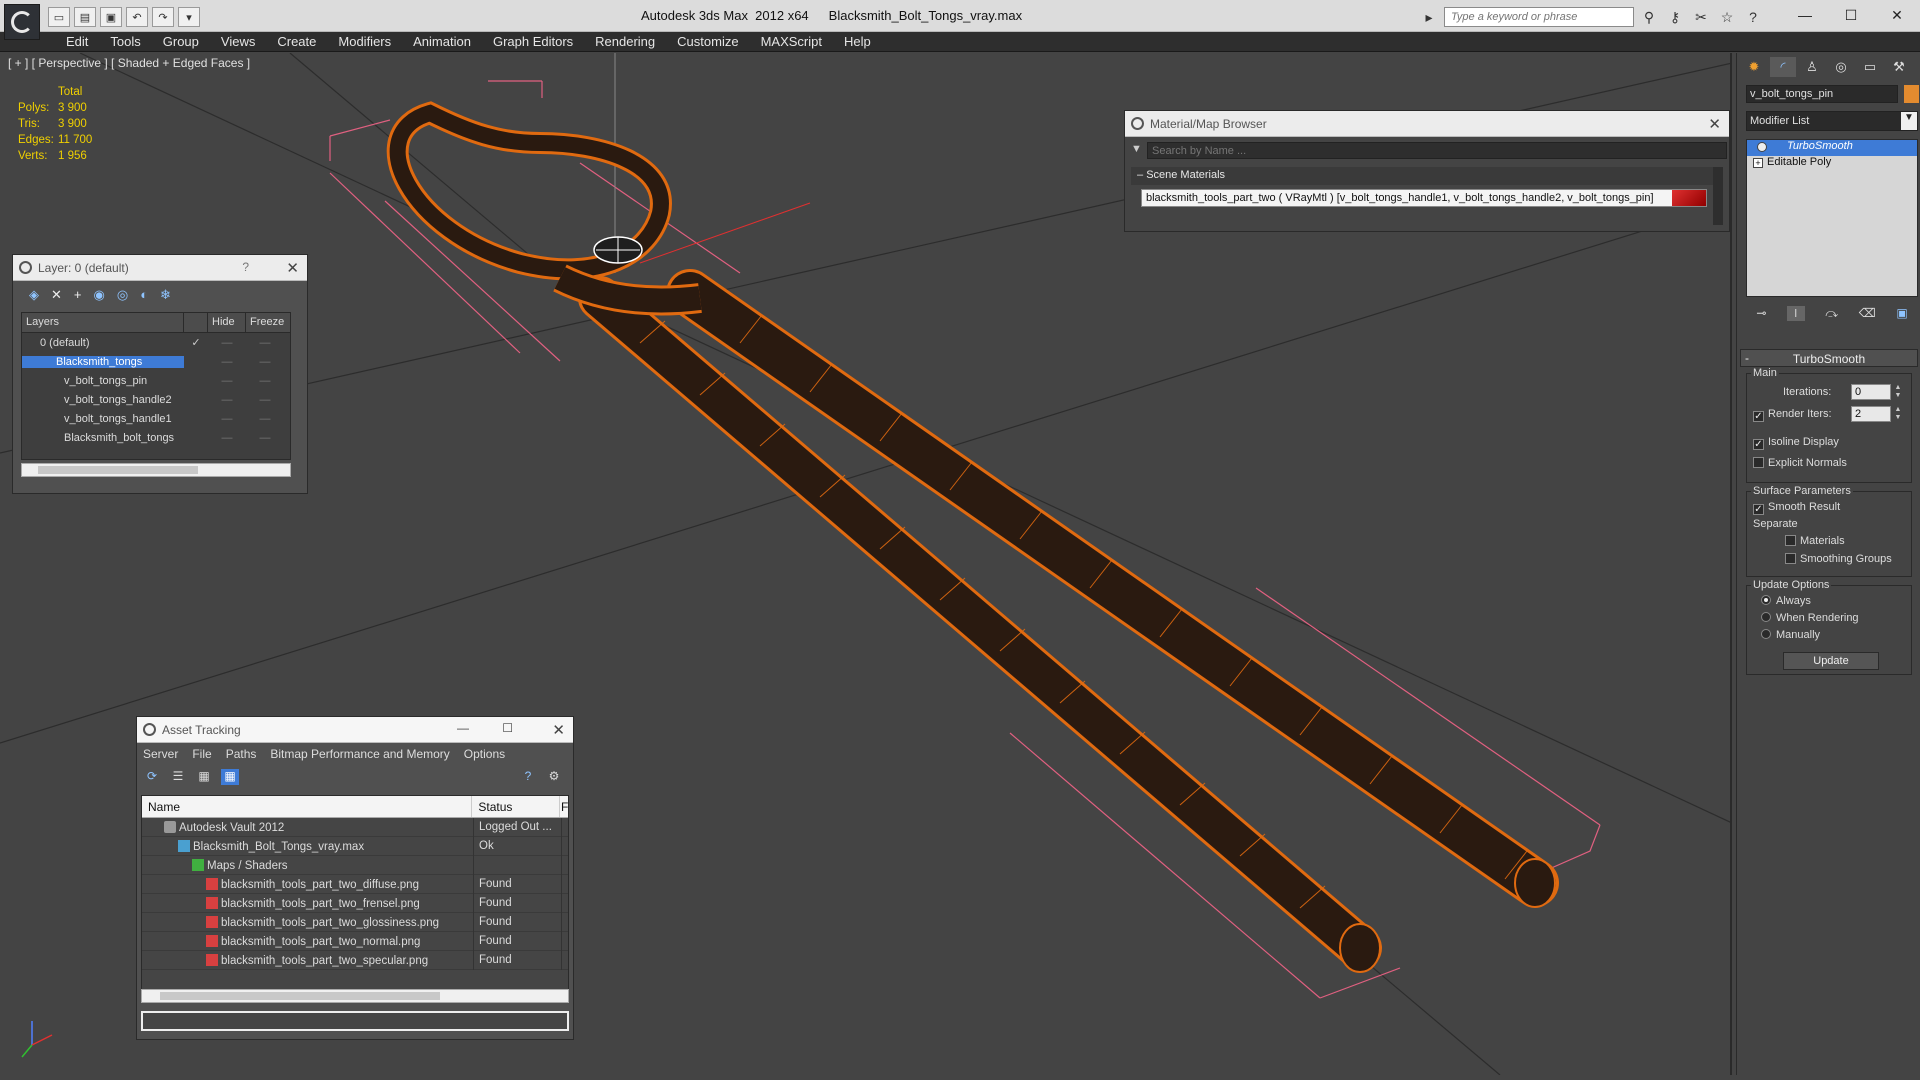  Describe the element at coordinates (1754, 67) in the screenshot. I see `create-tab-icon: ✹` at that location.